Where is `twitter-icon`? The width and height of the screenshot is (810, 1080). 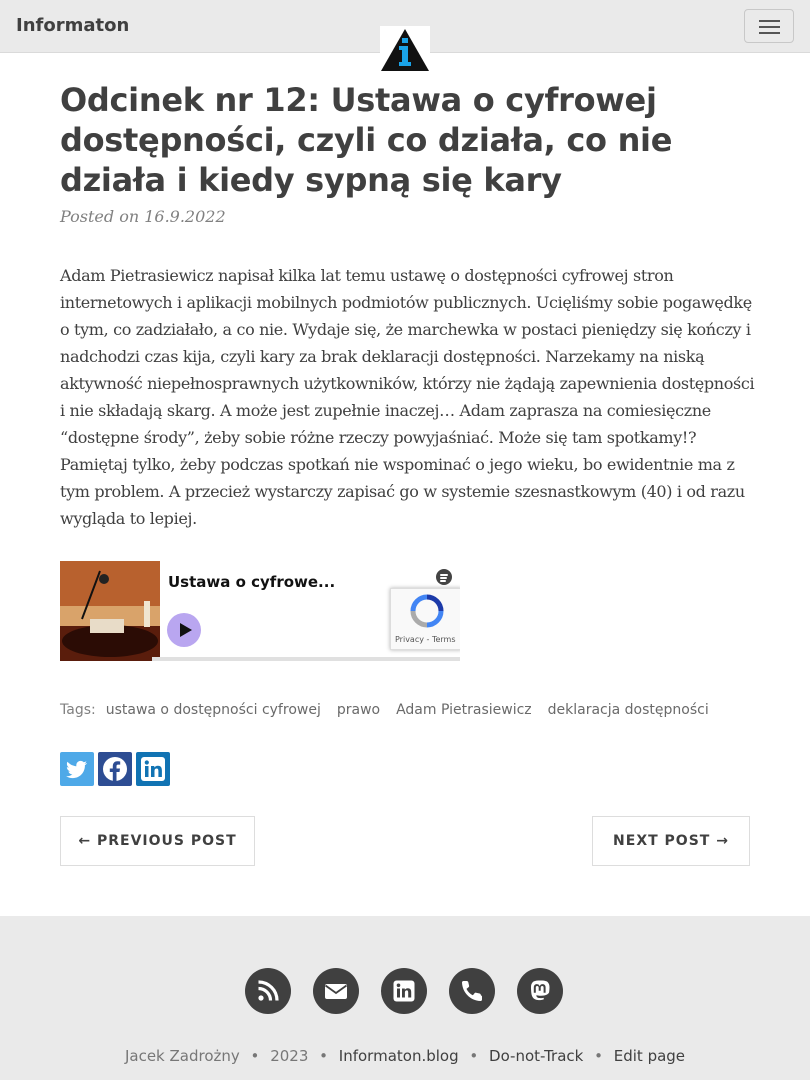 twitter-icon is located at coordinates (76, 769).